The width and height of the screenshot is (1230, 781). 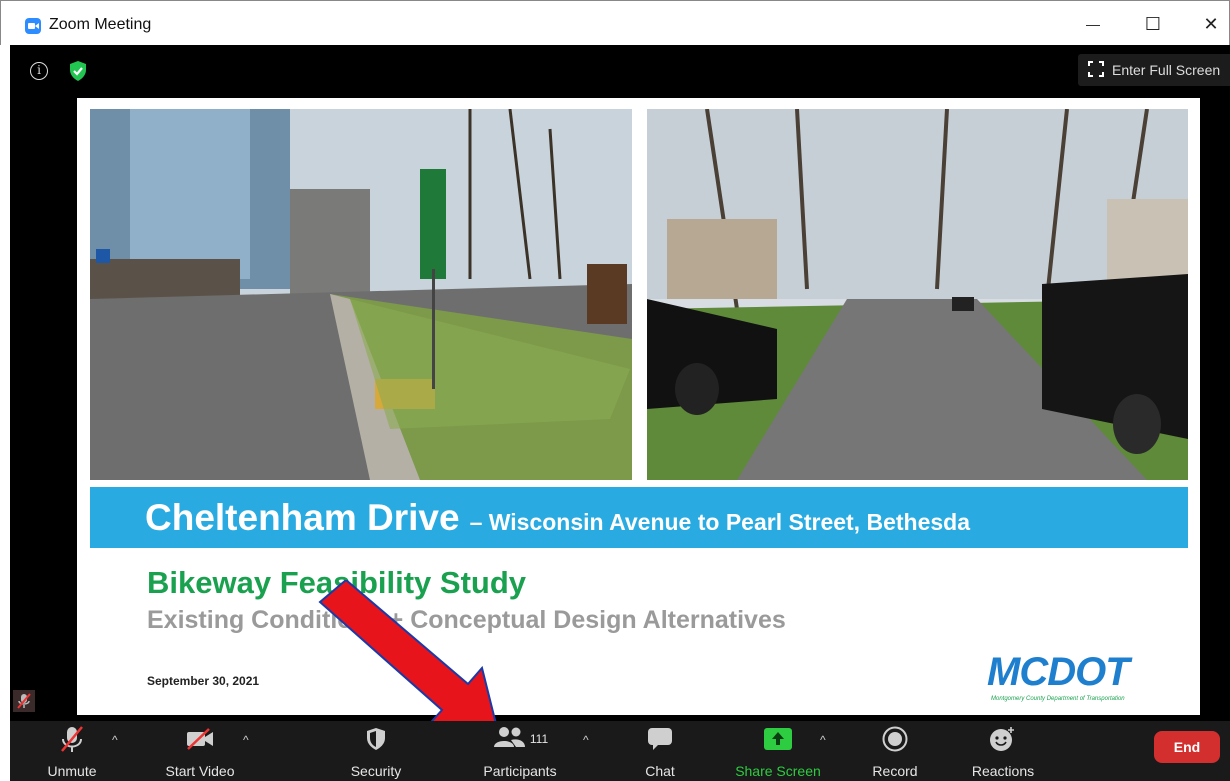 I want to click on share-screen-icon, so click(x=778, y=739).